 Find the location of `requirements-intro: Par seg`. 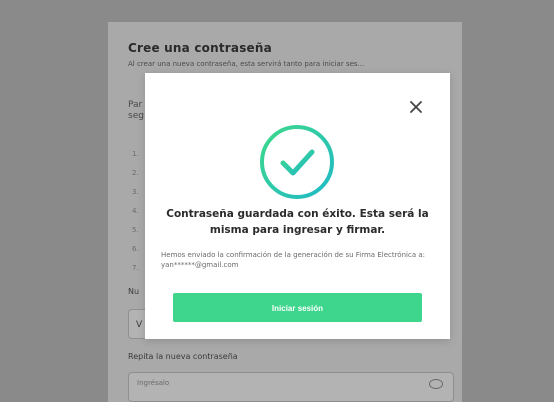

requirements-intro: Par seg is located at coordinates (136, 111).